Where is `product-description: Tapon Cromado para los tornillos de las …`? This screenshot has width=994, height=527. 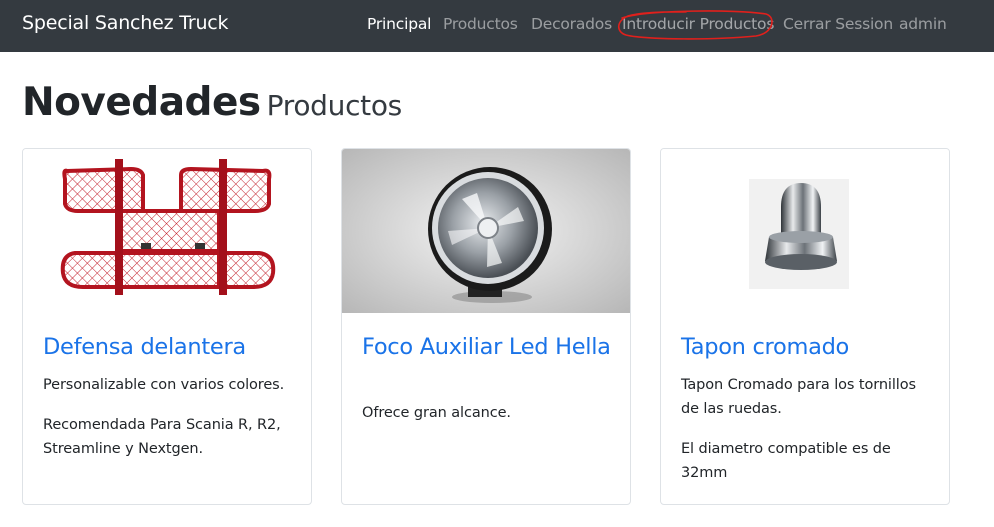
product-description: Tapon Cromado para los tornillos de las … is located at coordinates (798, 397).